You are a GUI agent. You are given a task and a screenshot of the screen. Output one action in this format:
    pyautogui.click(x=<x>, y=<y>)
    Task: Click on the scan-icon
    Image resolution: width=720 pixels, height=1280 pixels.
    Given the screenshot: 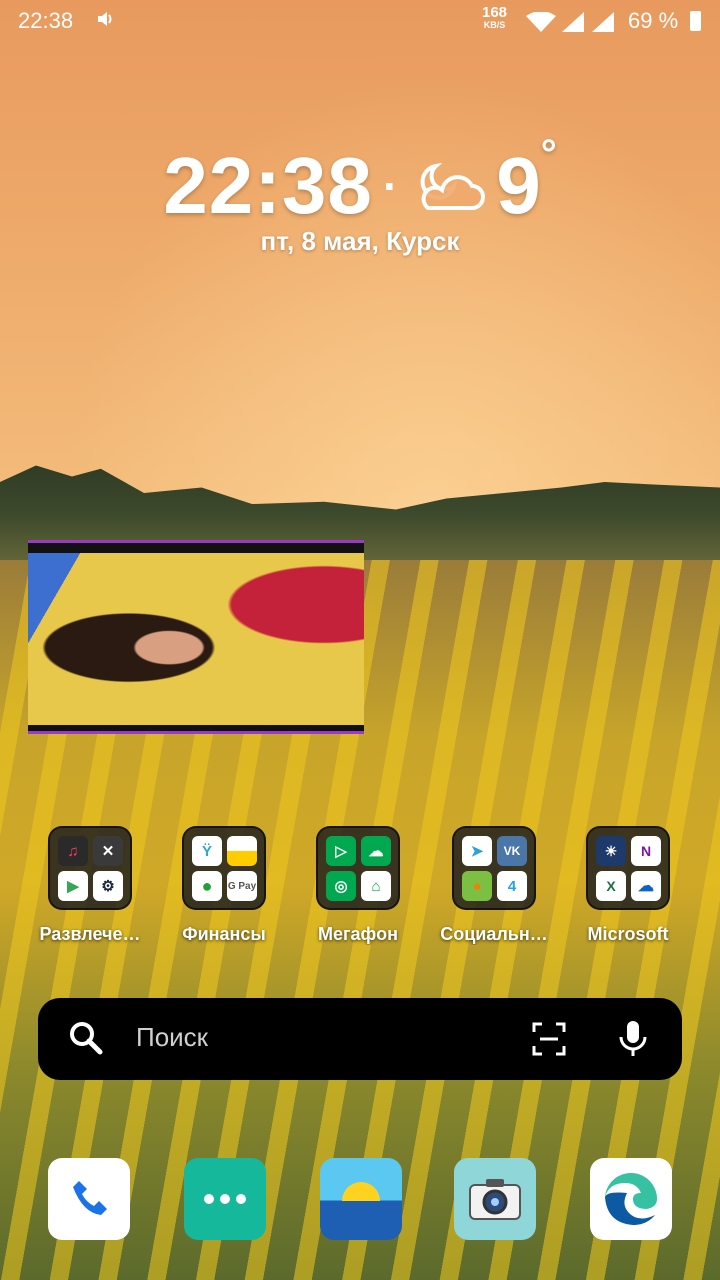 What is the action you would take?
    pyautogui.click(x=549, y=1039)
    